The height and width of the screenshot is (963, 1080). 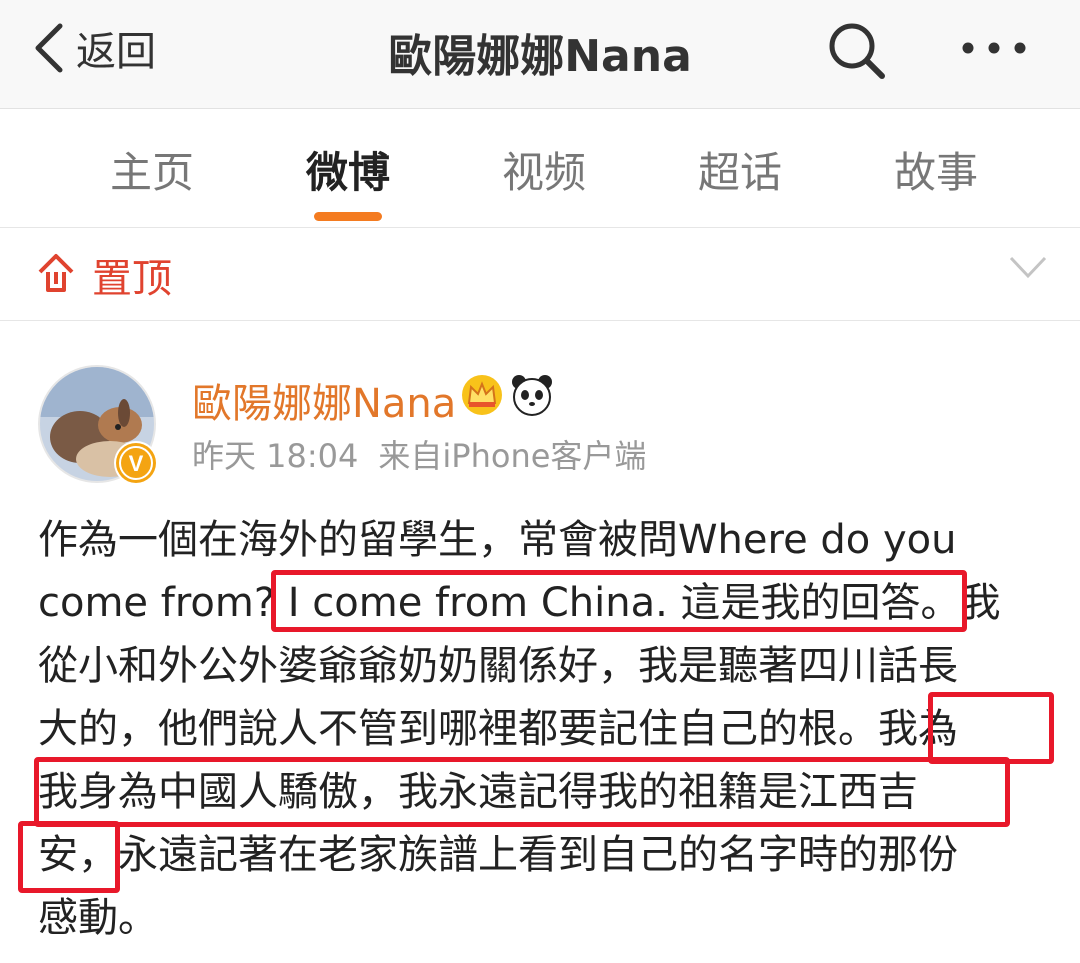 What do you see at coordinates (152, 169) in the screenshot?
I see `tab-home: 主页` at bounding box center [152, 169].